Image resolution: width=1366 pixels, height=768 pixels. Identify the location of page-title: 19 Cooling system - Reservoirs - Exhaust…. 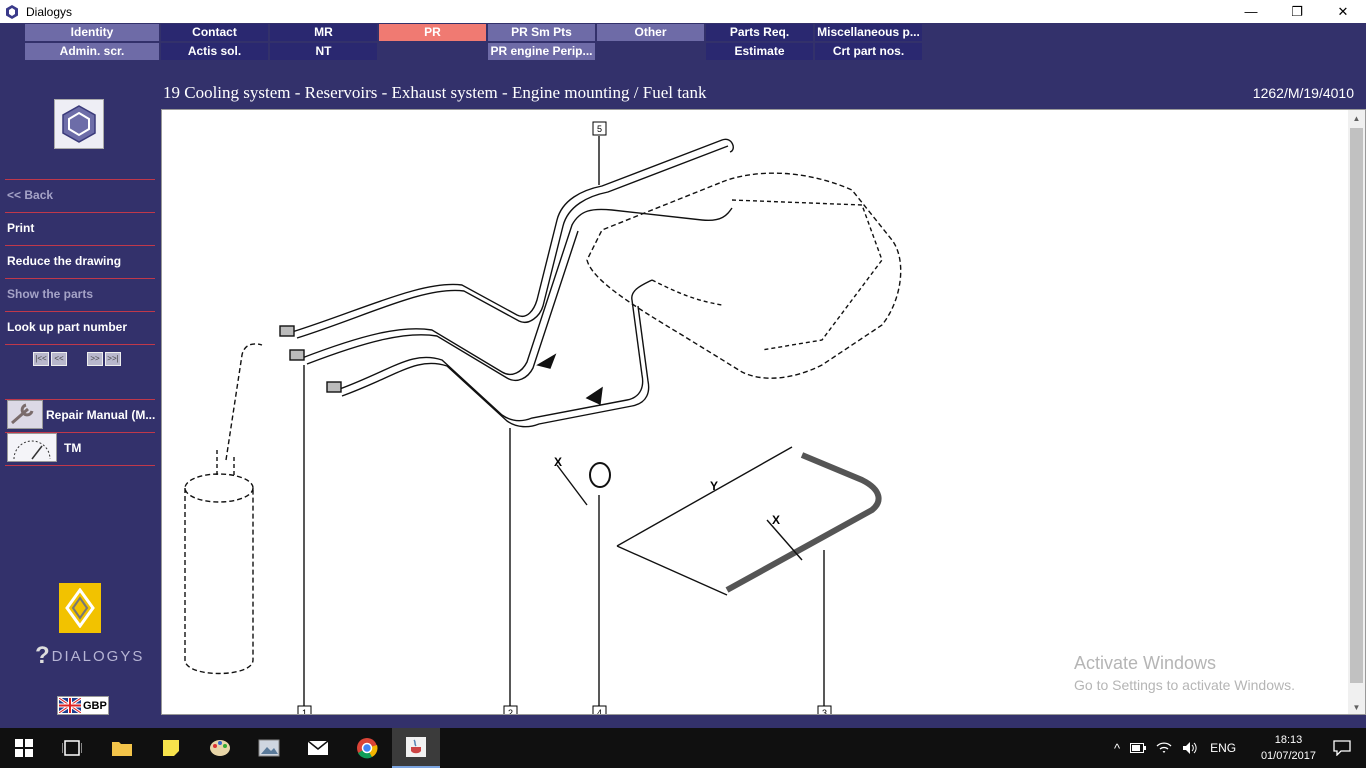
(435, 92).